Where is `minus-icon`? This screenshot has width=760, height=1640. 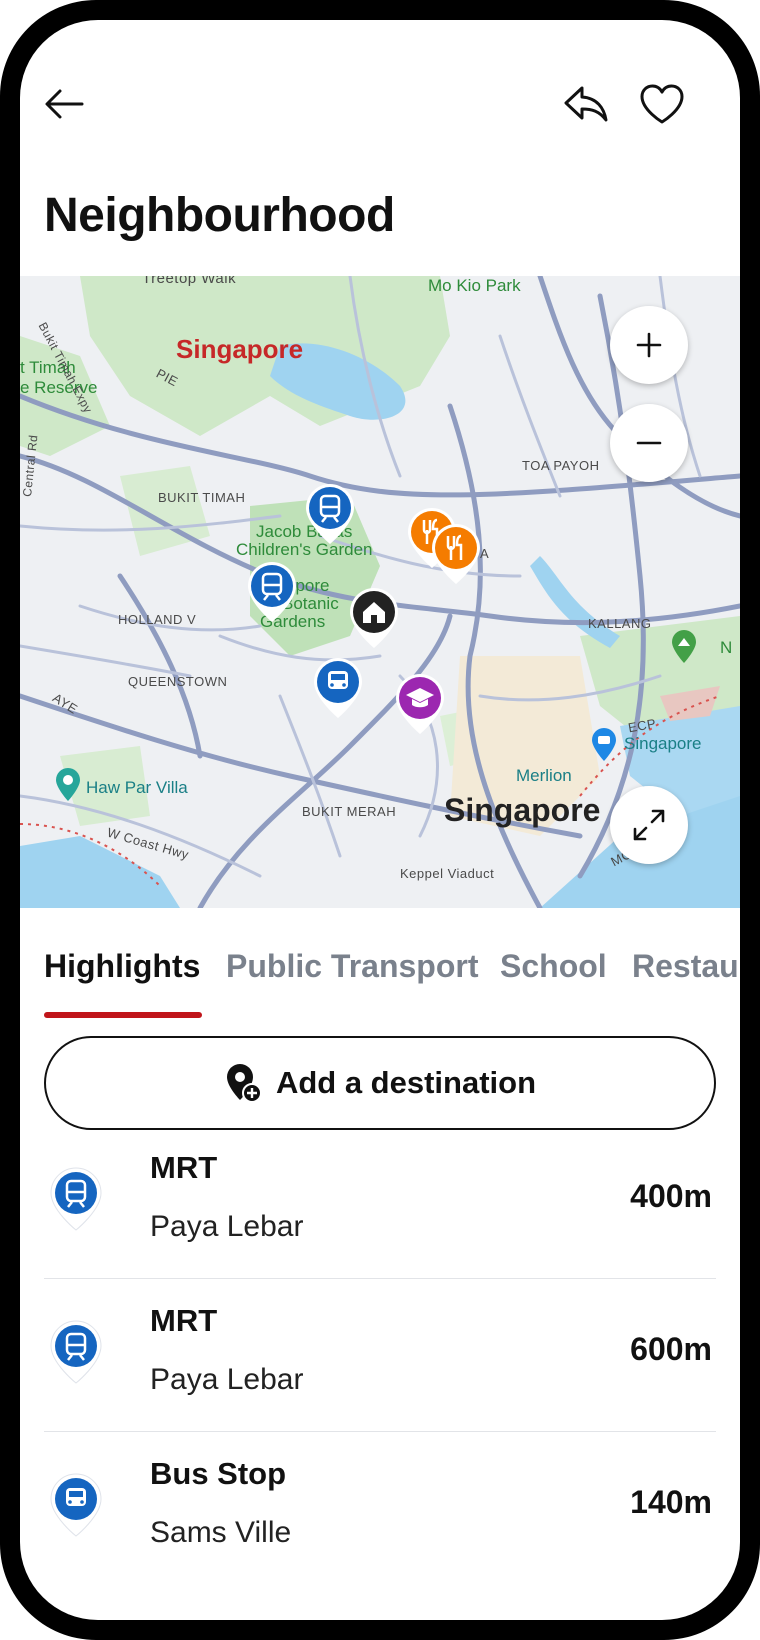 minus-icon is located at coordinates (649, 443).